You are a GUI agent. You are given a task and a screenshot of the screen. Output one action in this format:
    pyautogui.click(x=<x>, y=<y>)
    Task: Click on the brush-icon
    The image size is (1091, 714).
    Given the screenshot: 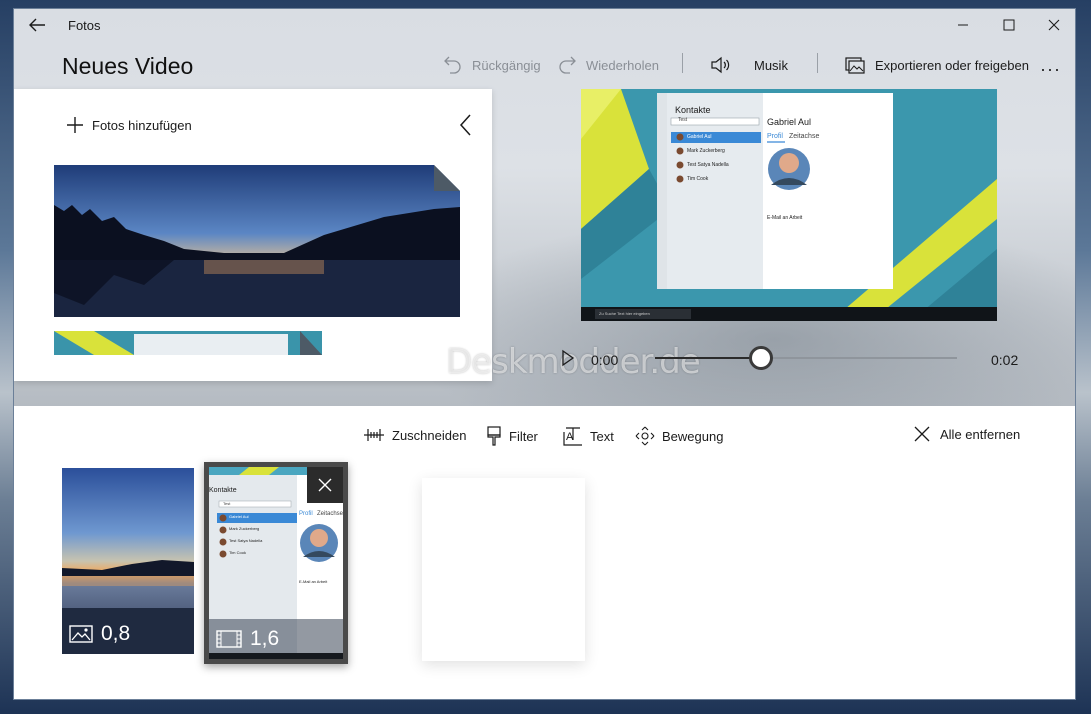 What is the action you would take?
    pyautogui.click(x=494, y=436)
    